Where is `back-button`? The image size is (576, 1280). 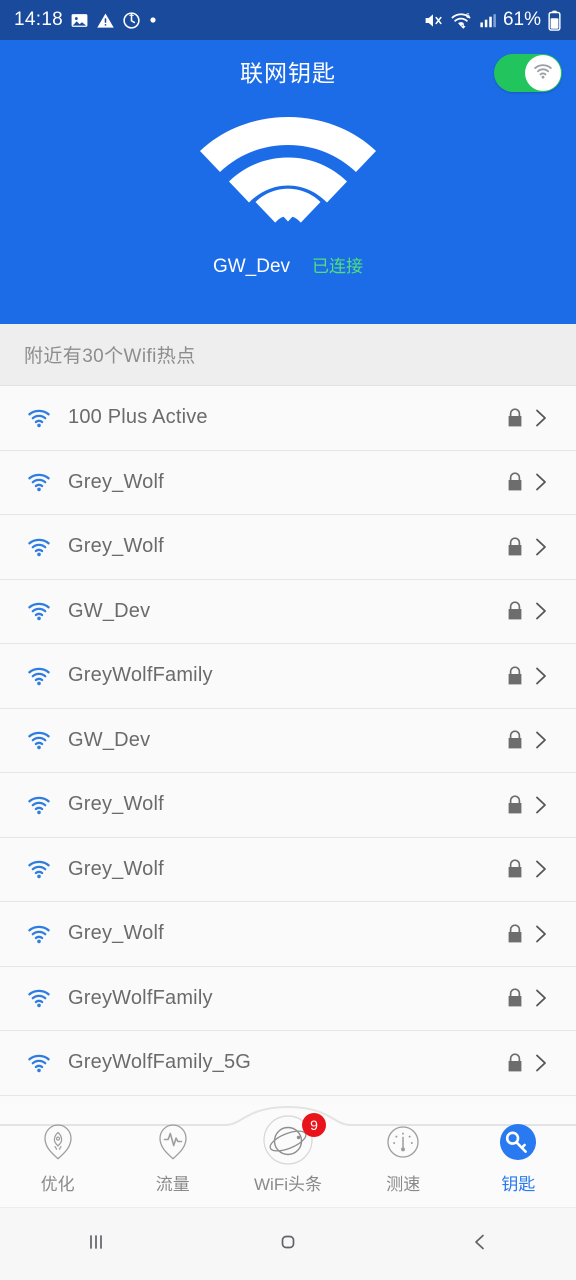
back-button is located at coordinates (480, 1244).